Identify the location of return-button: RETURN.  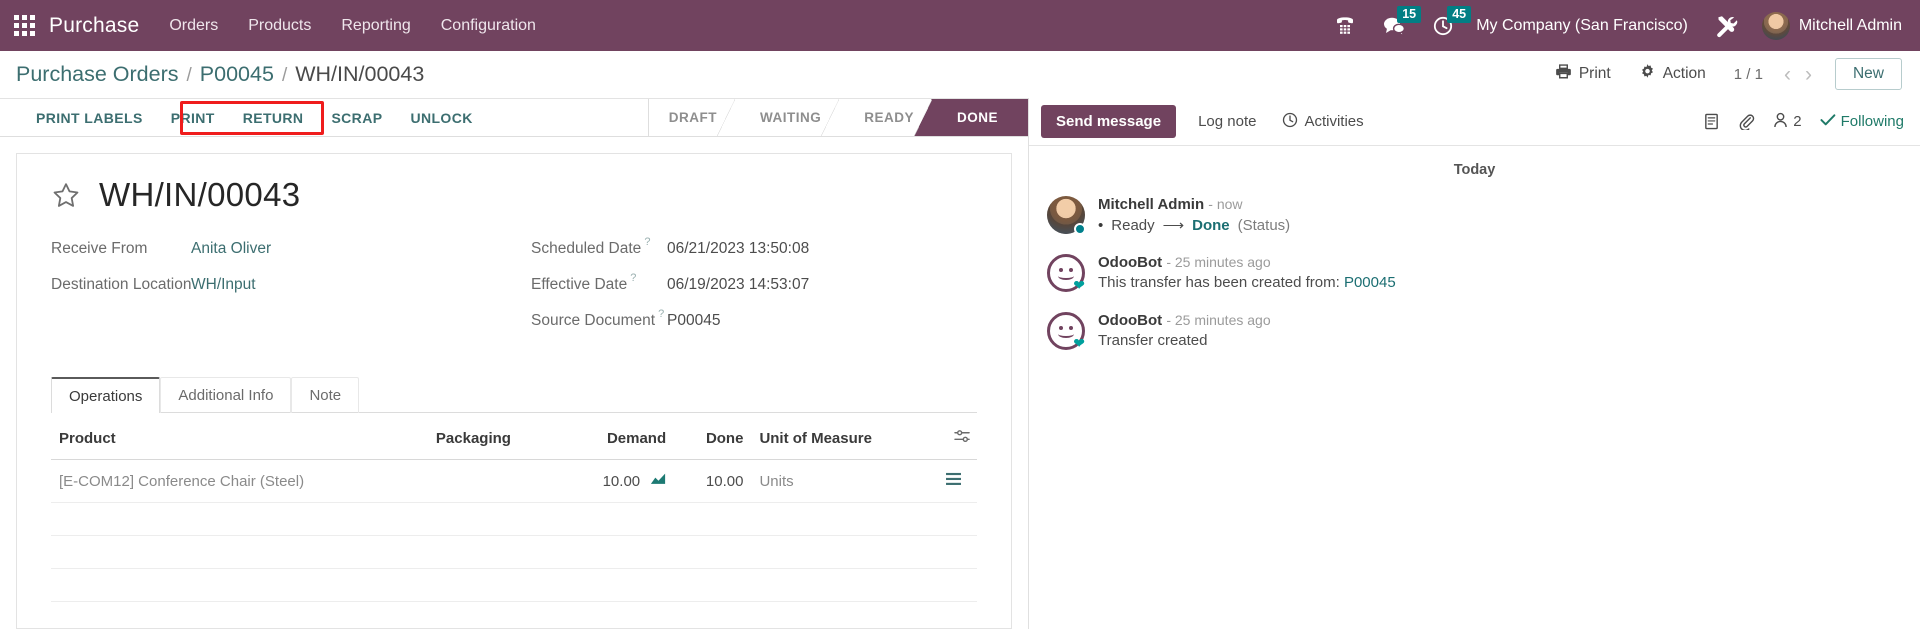
(273, 117).